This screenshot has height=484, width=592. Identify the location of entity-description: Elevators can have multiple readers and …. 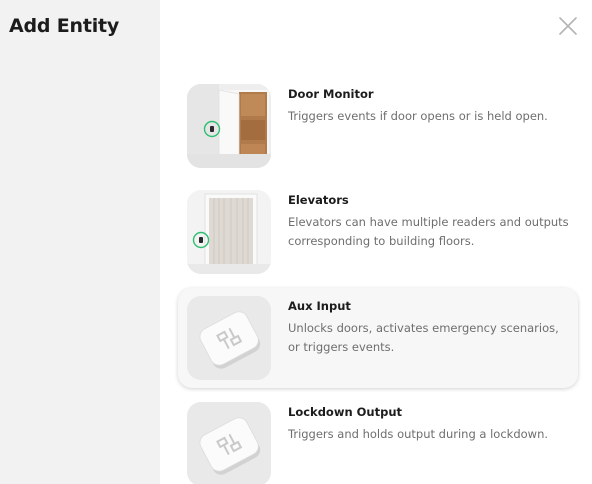
(428, 231).